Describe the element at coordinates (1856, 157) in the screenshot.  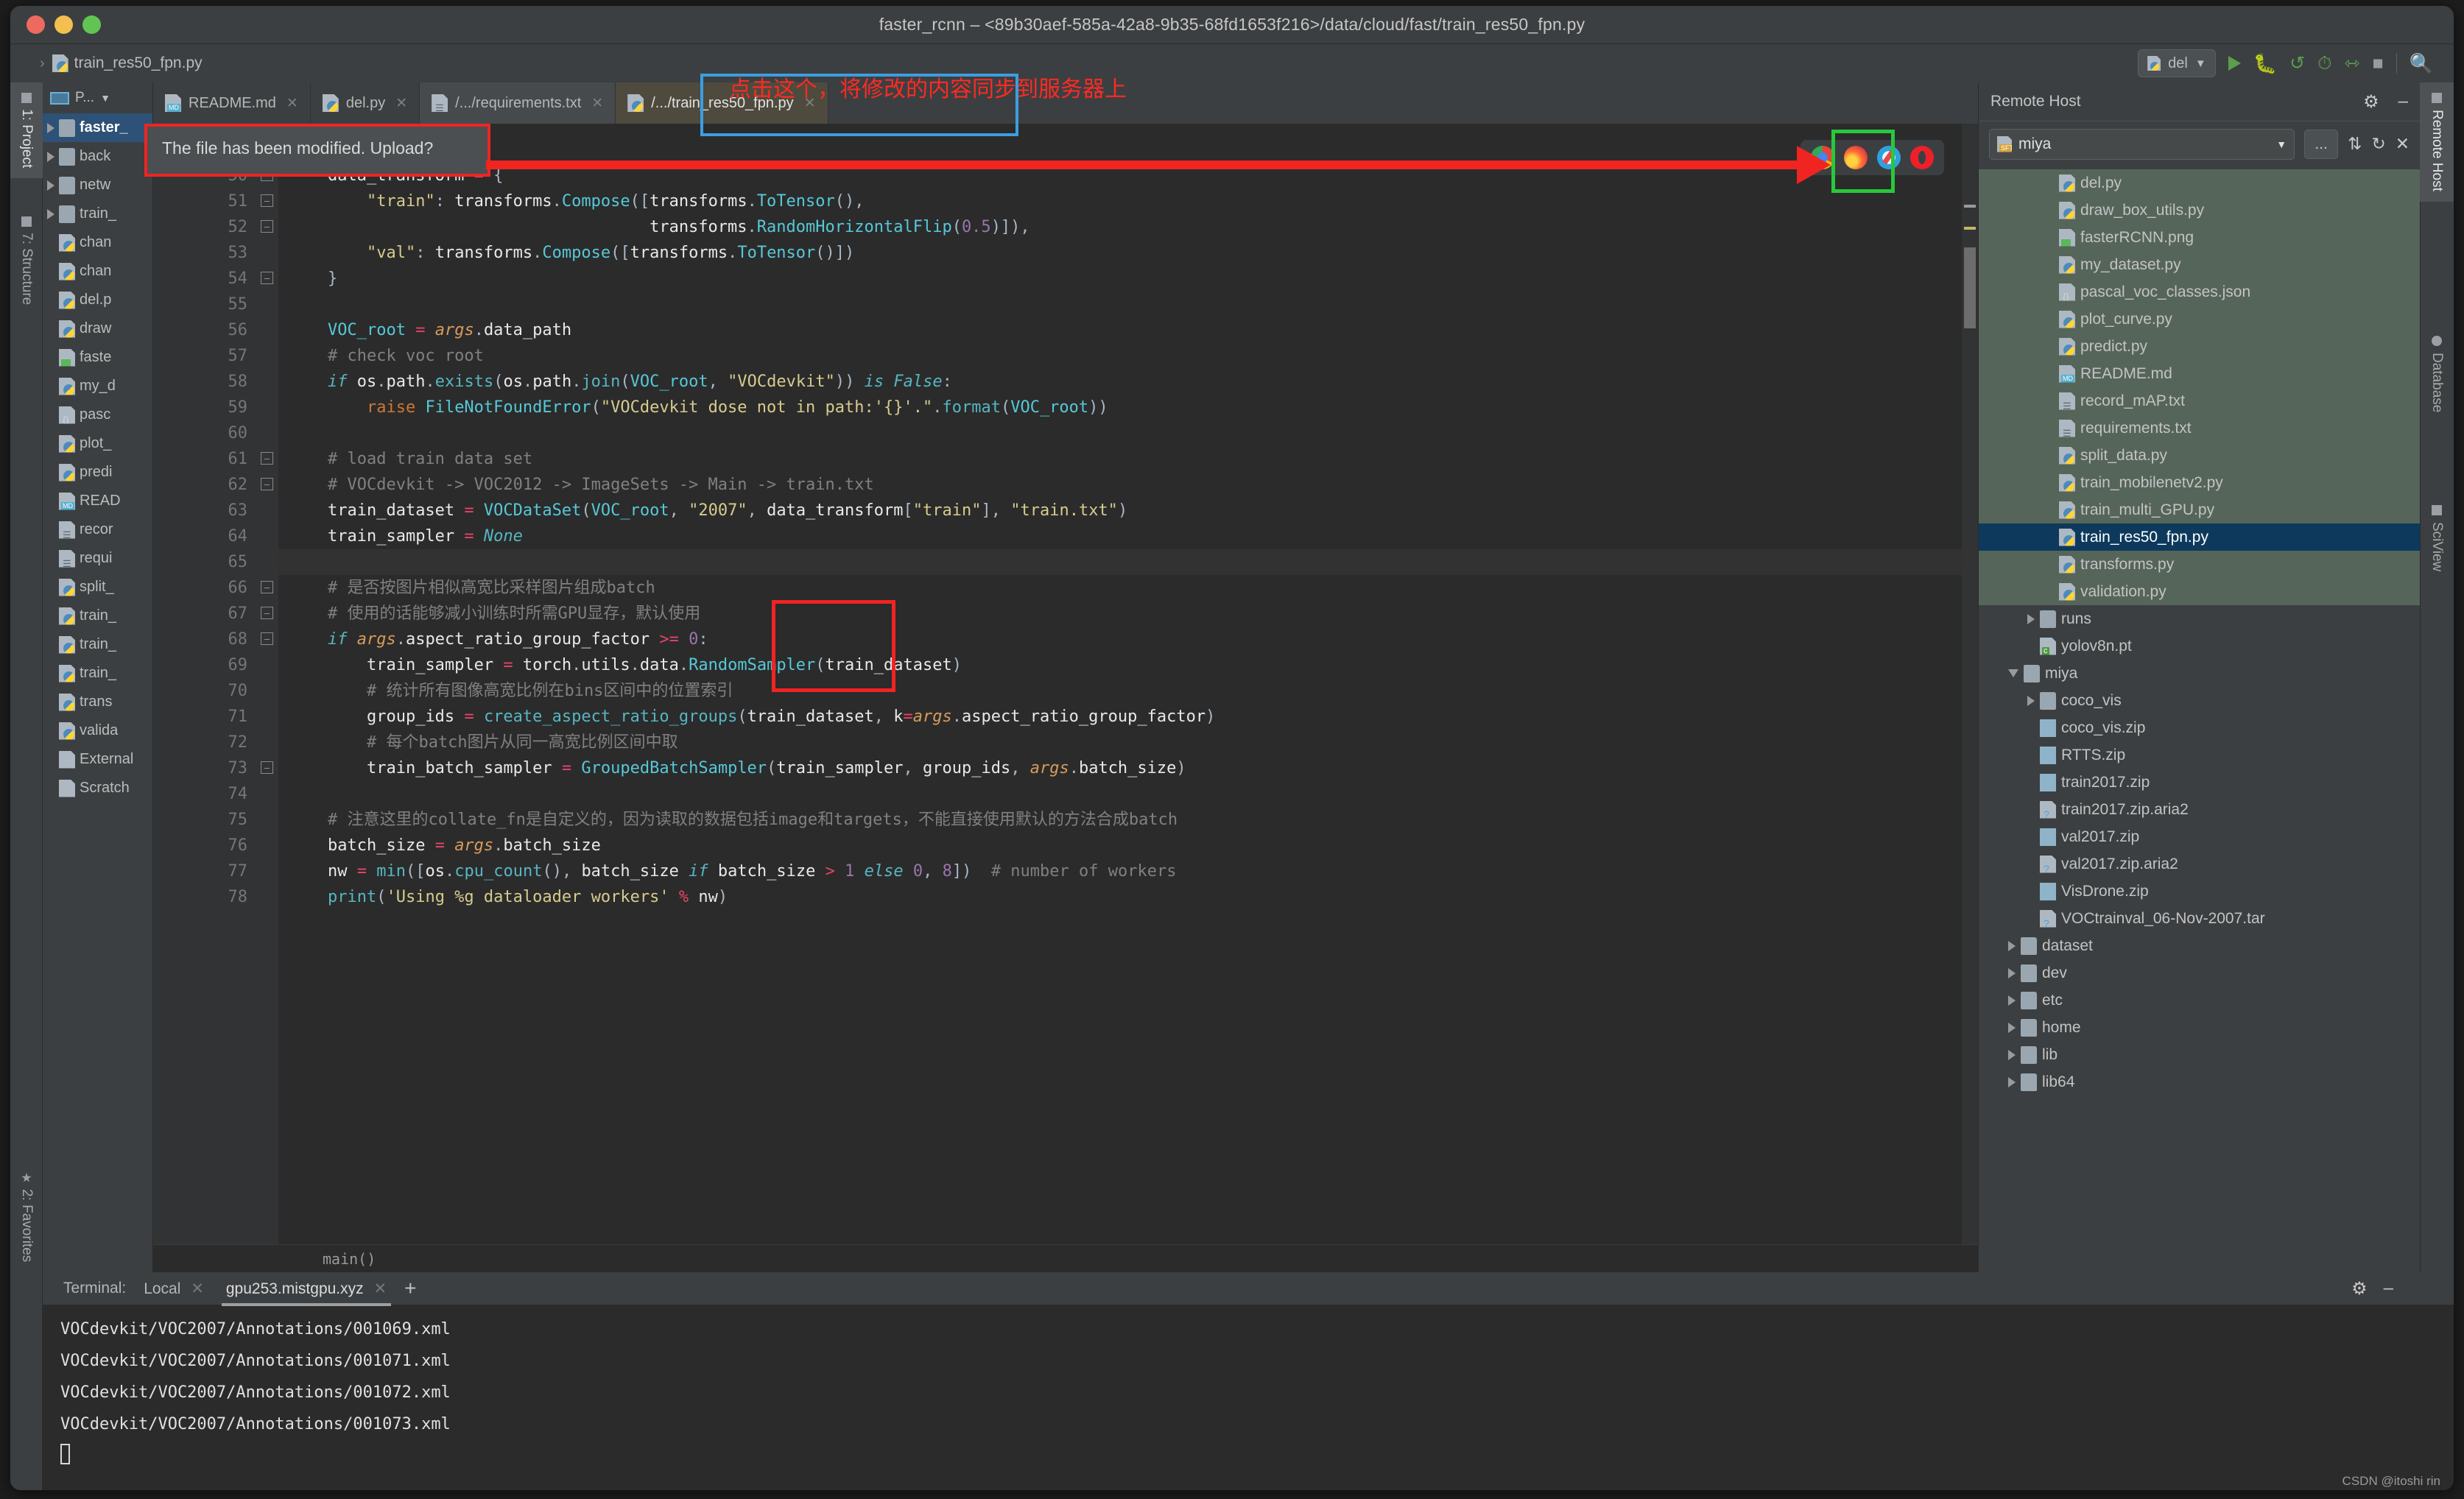
I see `firefox-icon` at that location.